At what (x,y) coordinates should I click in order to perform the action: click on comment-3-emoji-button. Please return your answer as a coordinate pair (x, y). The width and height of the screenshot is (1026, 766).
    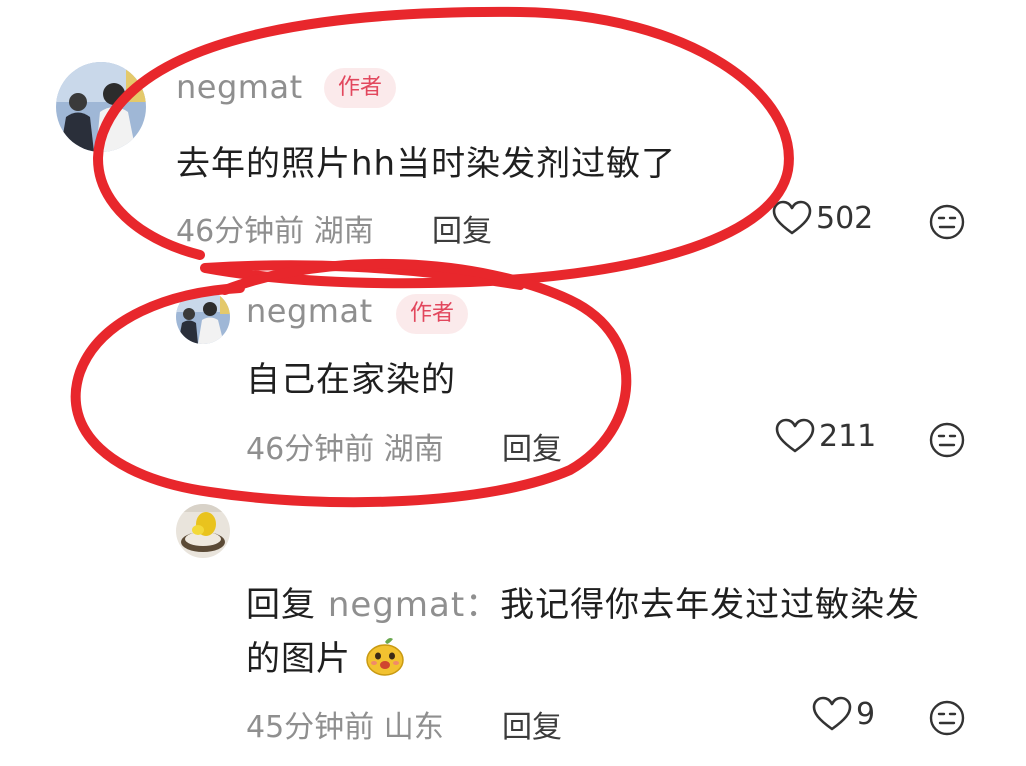
    Looking at the image, I should click on (947, 718).